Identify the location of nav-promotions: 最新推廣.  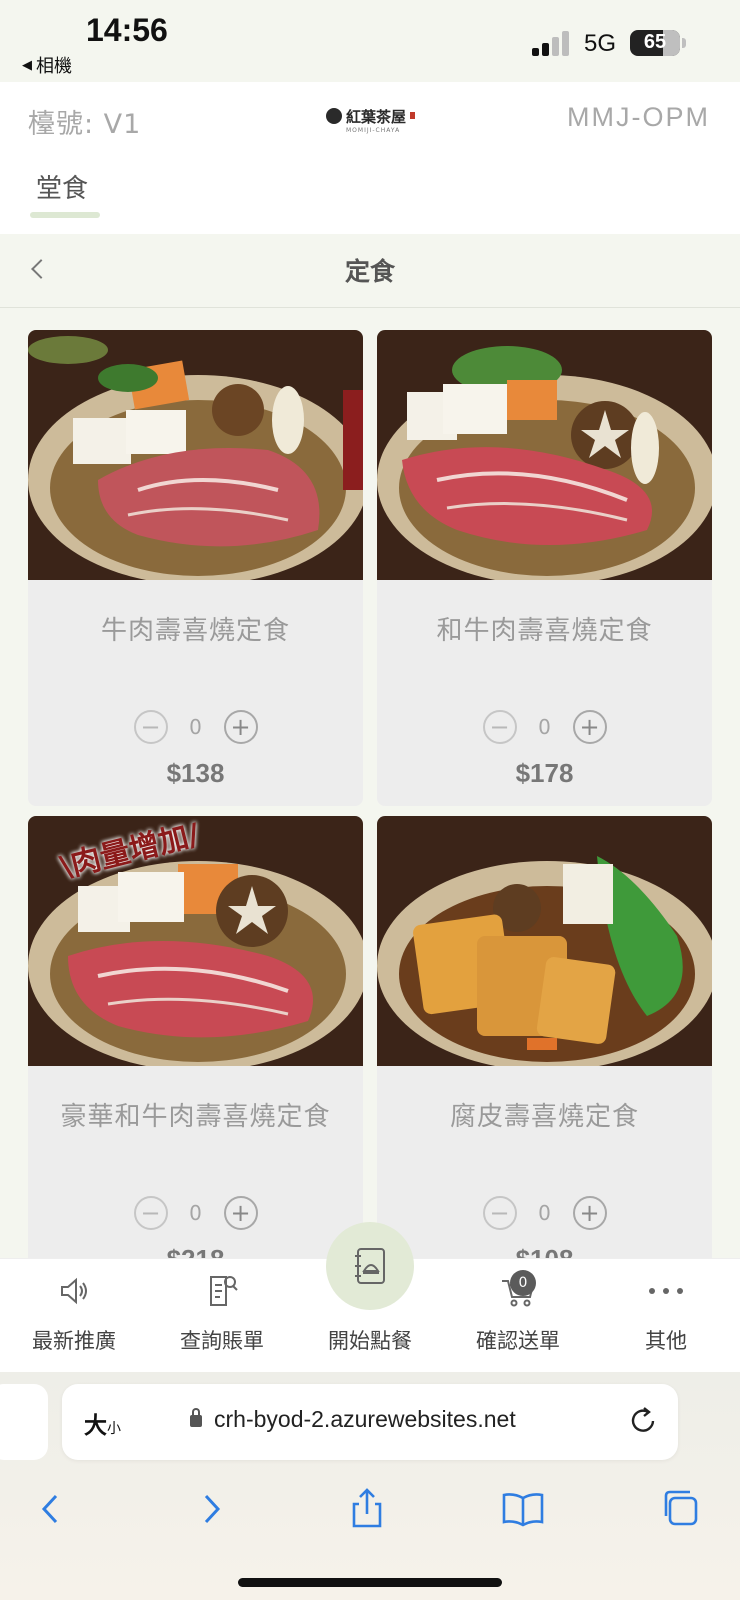
(74, 1316).